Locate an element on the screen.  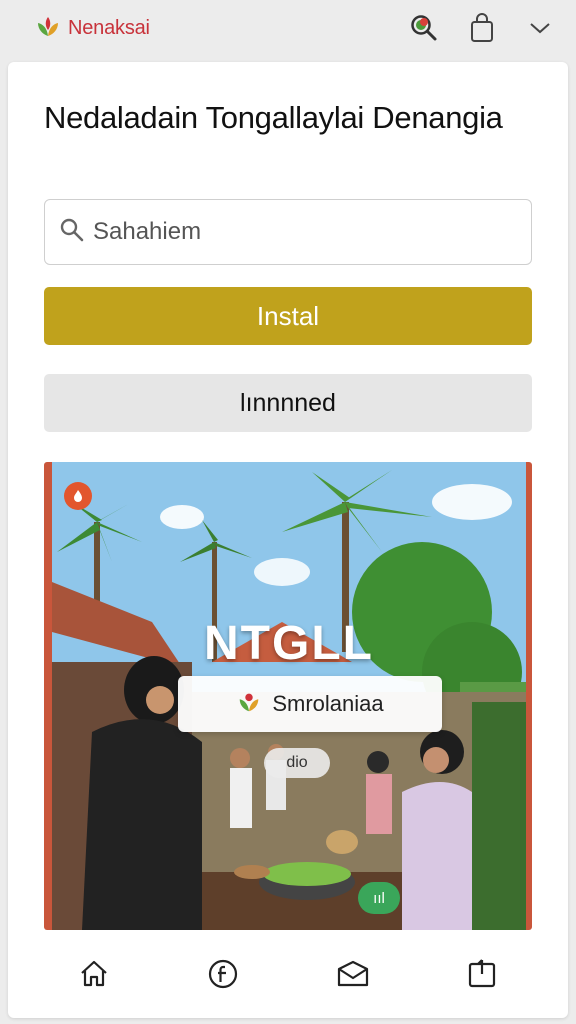
search-input is located at coordinates (303, 232).